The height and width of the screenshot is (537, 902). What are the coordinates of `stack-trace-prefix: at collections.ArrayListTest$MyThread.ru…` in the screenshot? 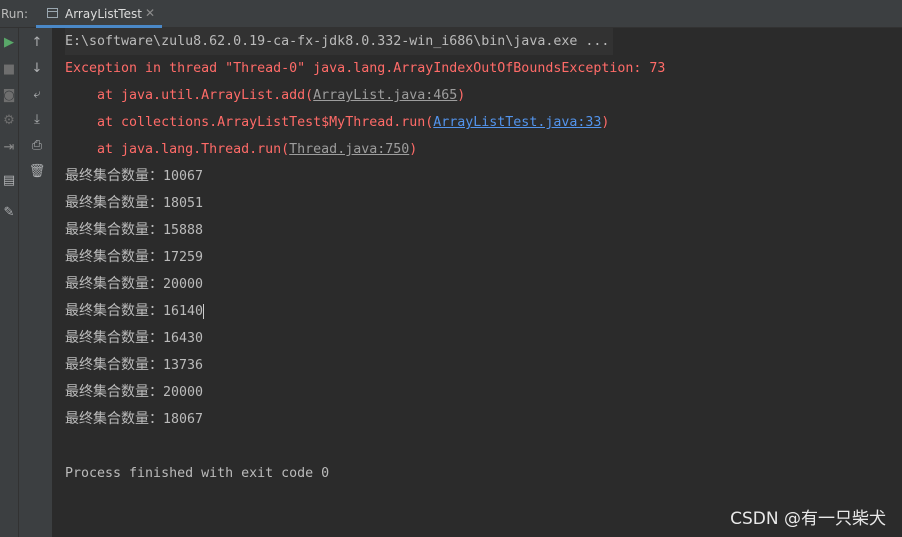 It's located at (249, 122).